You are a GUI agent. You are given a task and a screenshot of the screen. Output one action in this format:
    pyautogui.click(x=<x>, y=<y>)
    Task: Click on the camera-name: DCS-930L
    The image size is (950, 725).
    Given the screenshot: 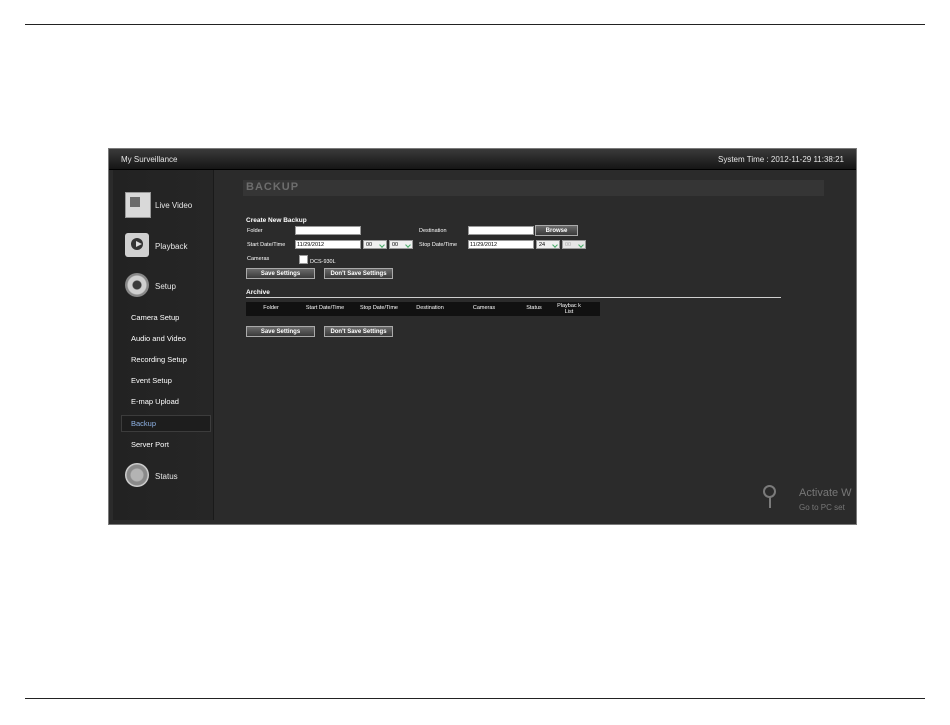 What is the action you would take?
    pyautogui.click(x=323, y=262)
    